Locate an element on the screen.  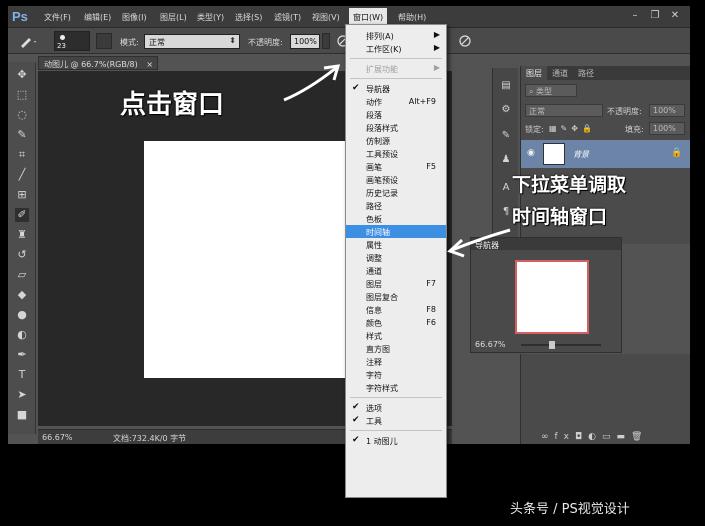
minimize-icon: – is located at coordinates (635, 16).